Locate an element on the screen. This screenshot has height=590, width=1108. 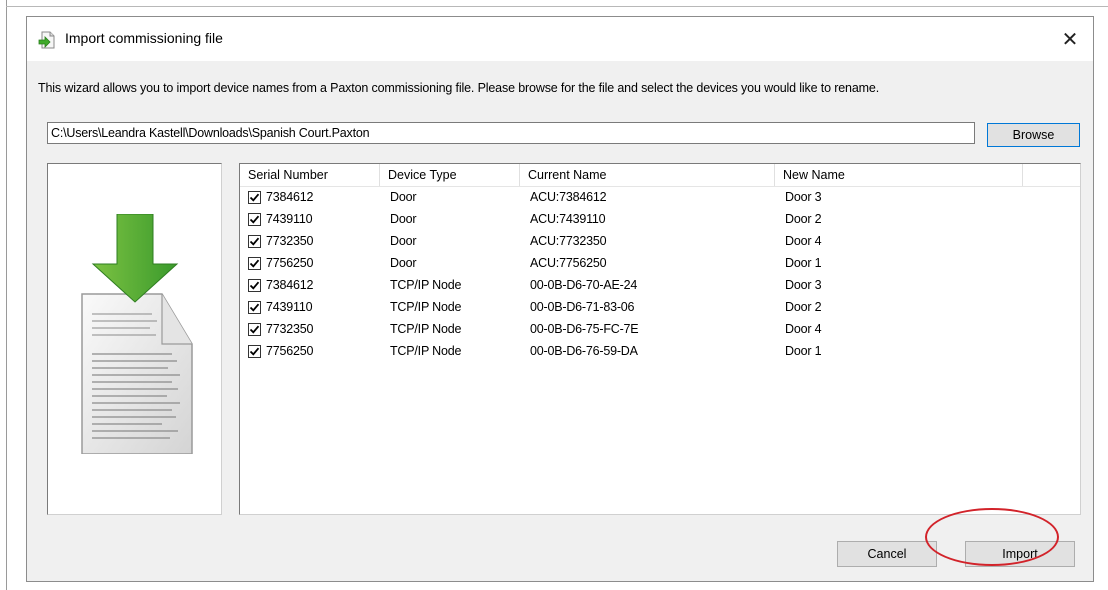
cell-current-name: ACU:7439110 is located at coordinates (568, 219).